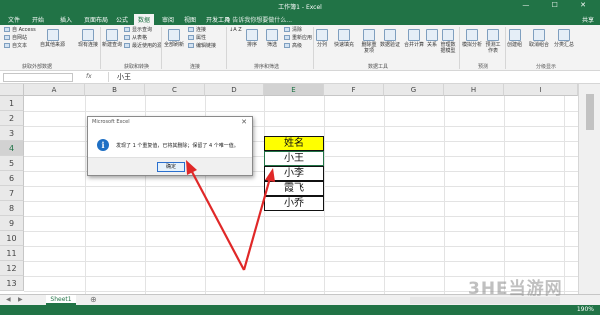 This screenshot has height=315, width=600. Describe the element at coordinates (293, 30) in the screenshot. I see `clear-button: 清除` at that location.